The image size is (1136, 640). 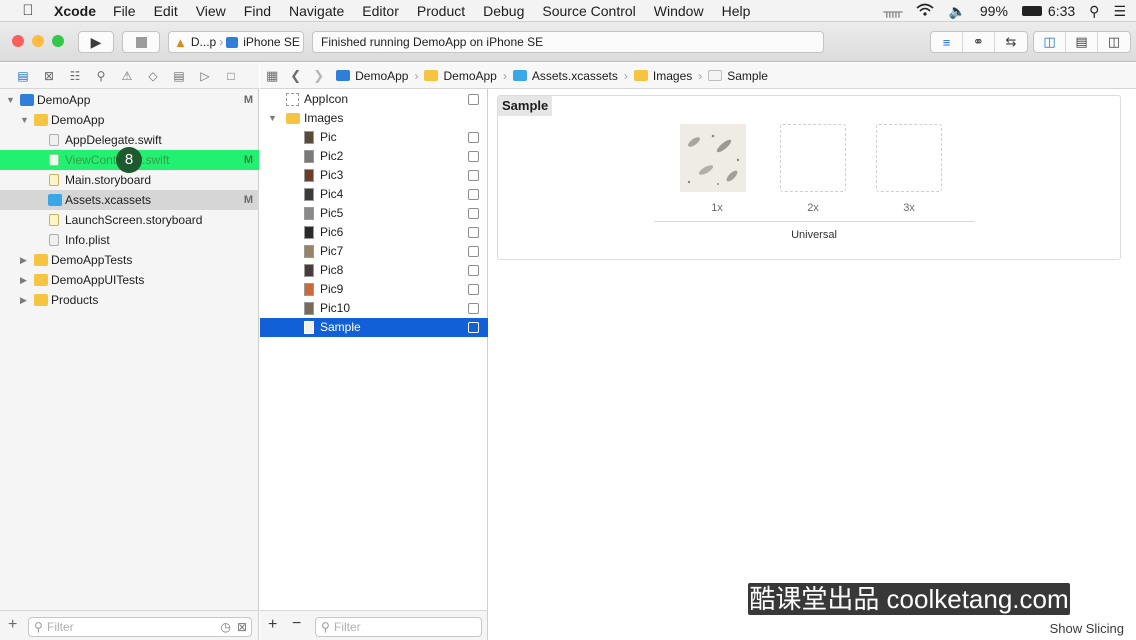 What do you see at coordinates (18, 41) in the screenshot?
I see `close-window-button` at bounding box center [18, 41].